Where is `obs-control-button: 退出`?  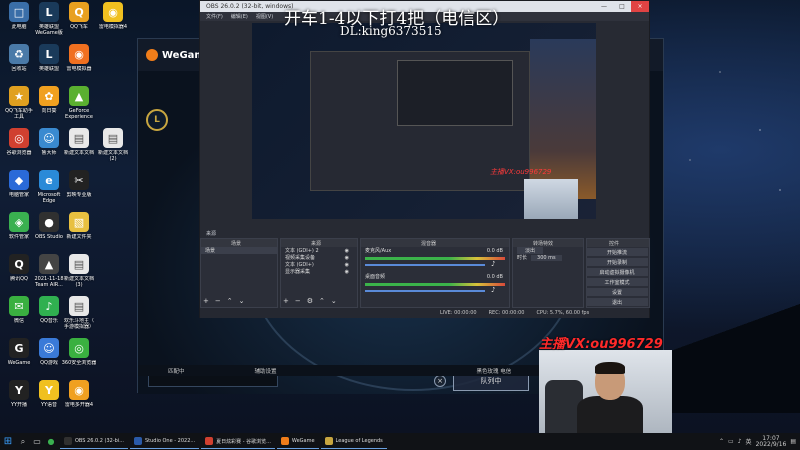 obs-control-button: 退出 is located at coordinates (617, 302).